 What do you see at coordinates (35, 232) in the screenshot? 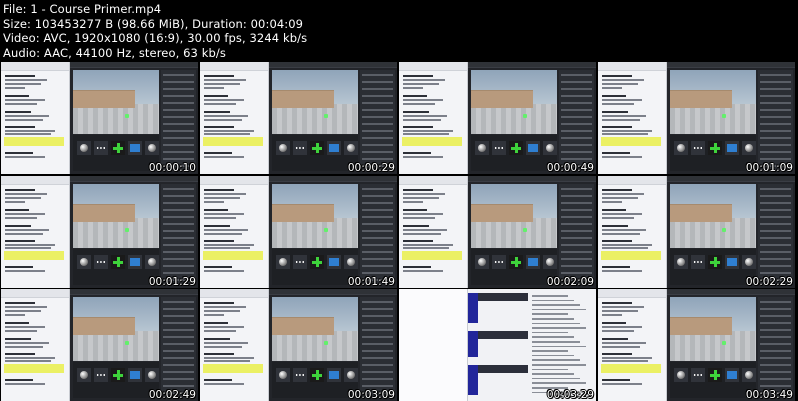
I see `notes-document` at bounding box center [35, 232].